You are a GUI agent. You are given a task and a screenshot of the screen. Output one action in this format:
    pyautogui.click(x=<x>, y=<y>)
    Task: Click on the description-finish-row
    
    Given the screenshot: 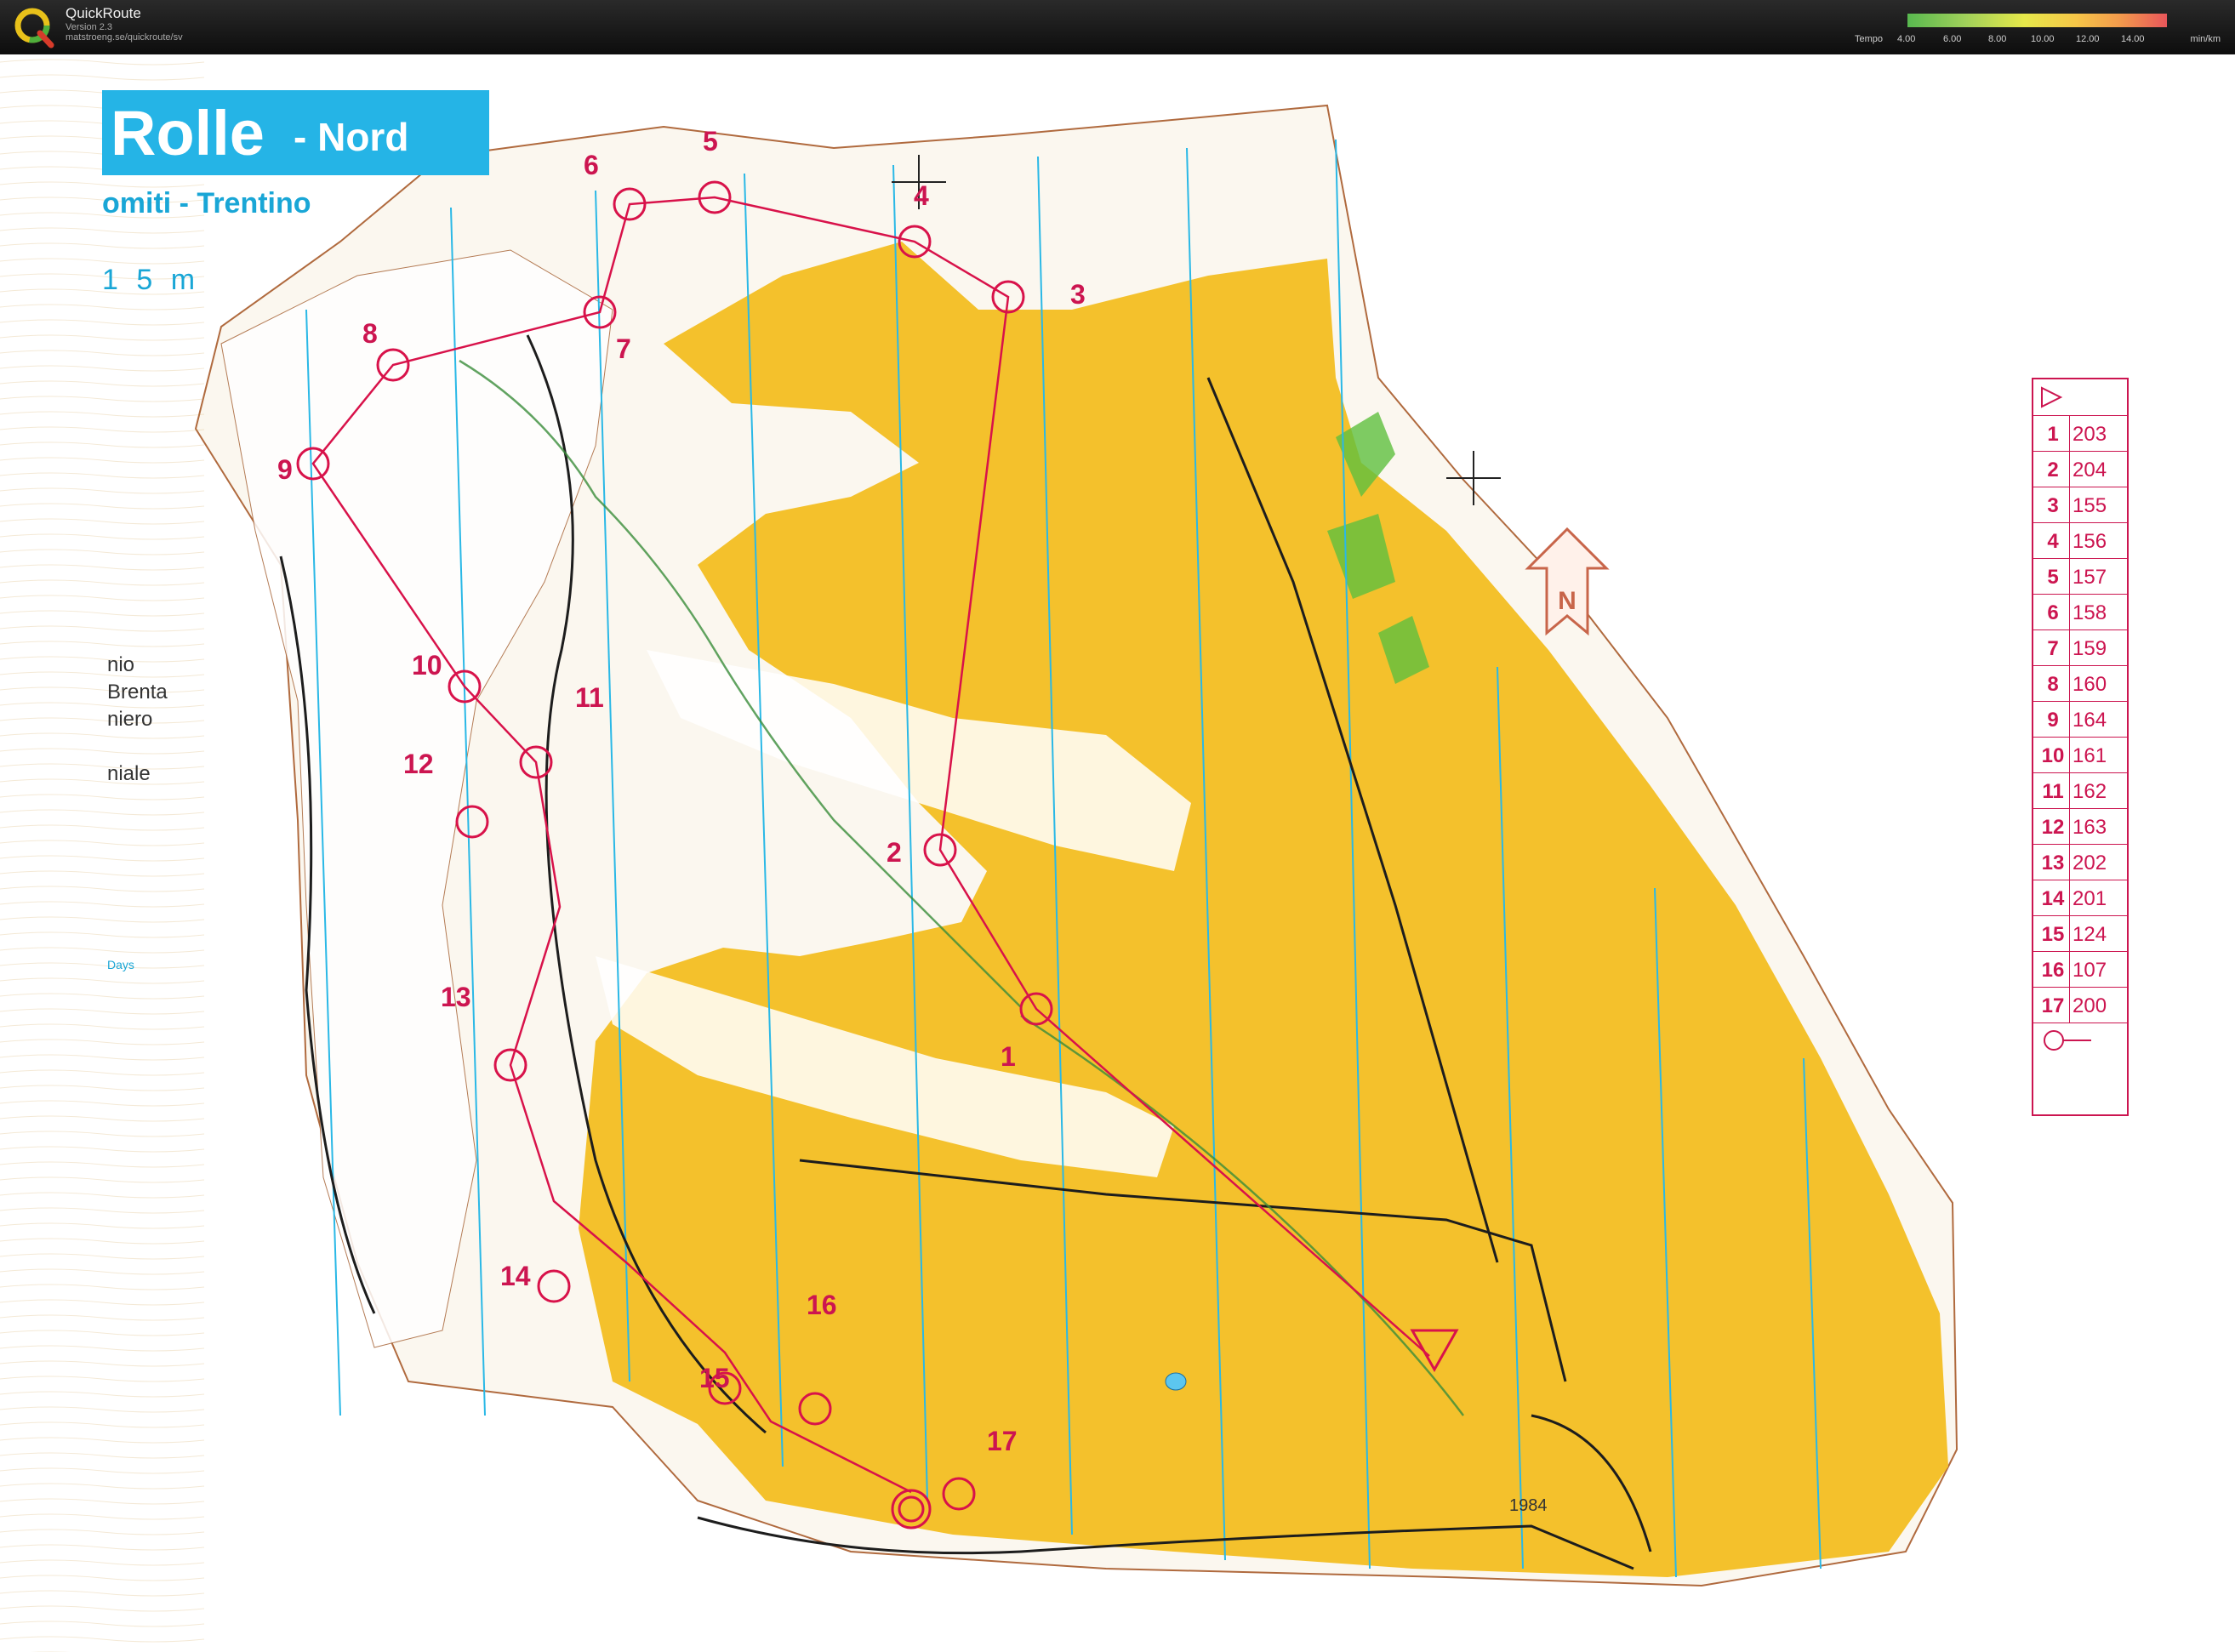 What is the action you would take?
    pyautogui.click(x=2080, y=1040)
    